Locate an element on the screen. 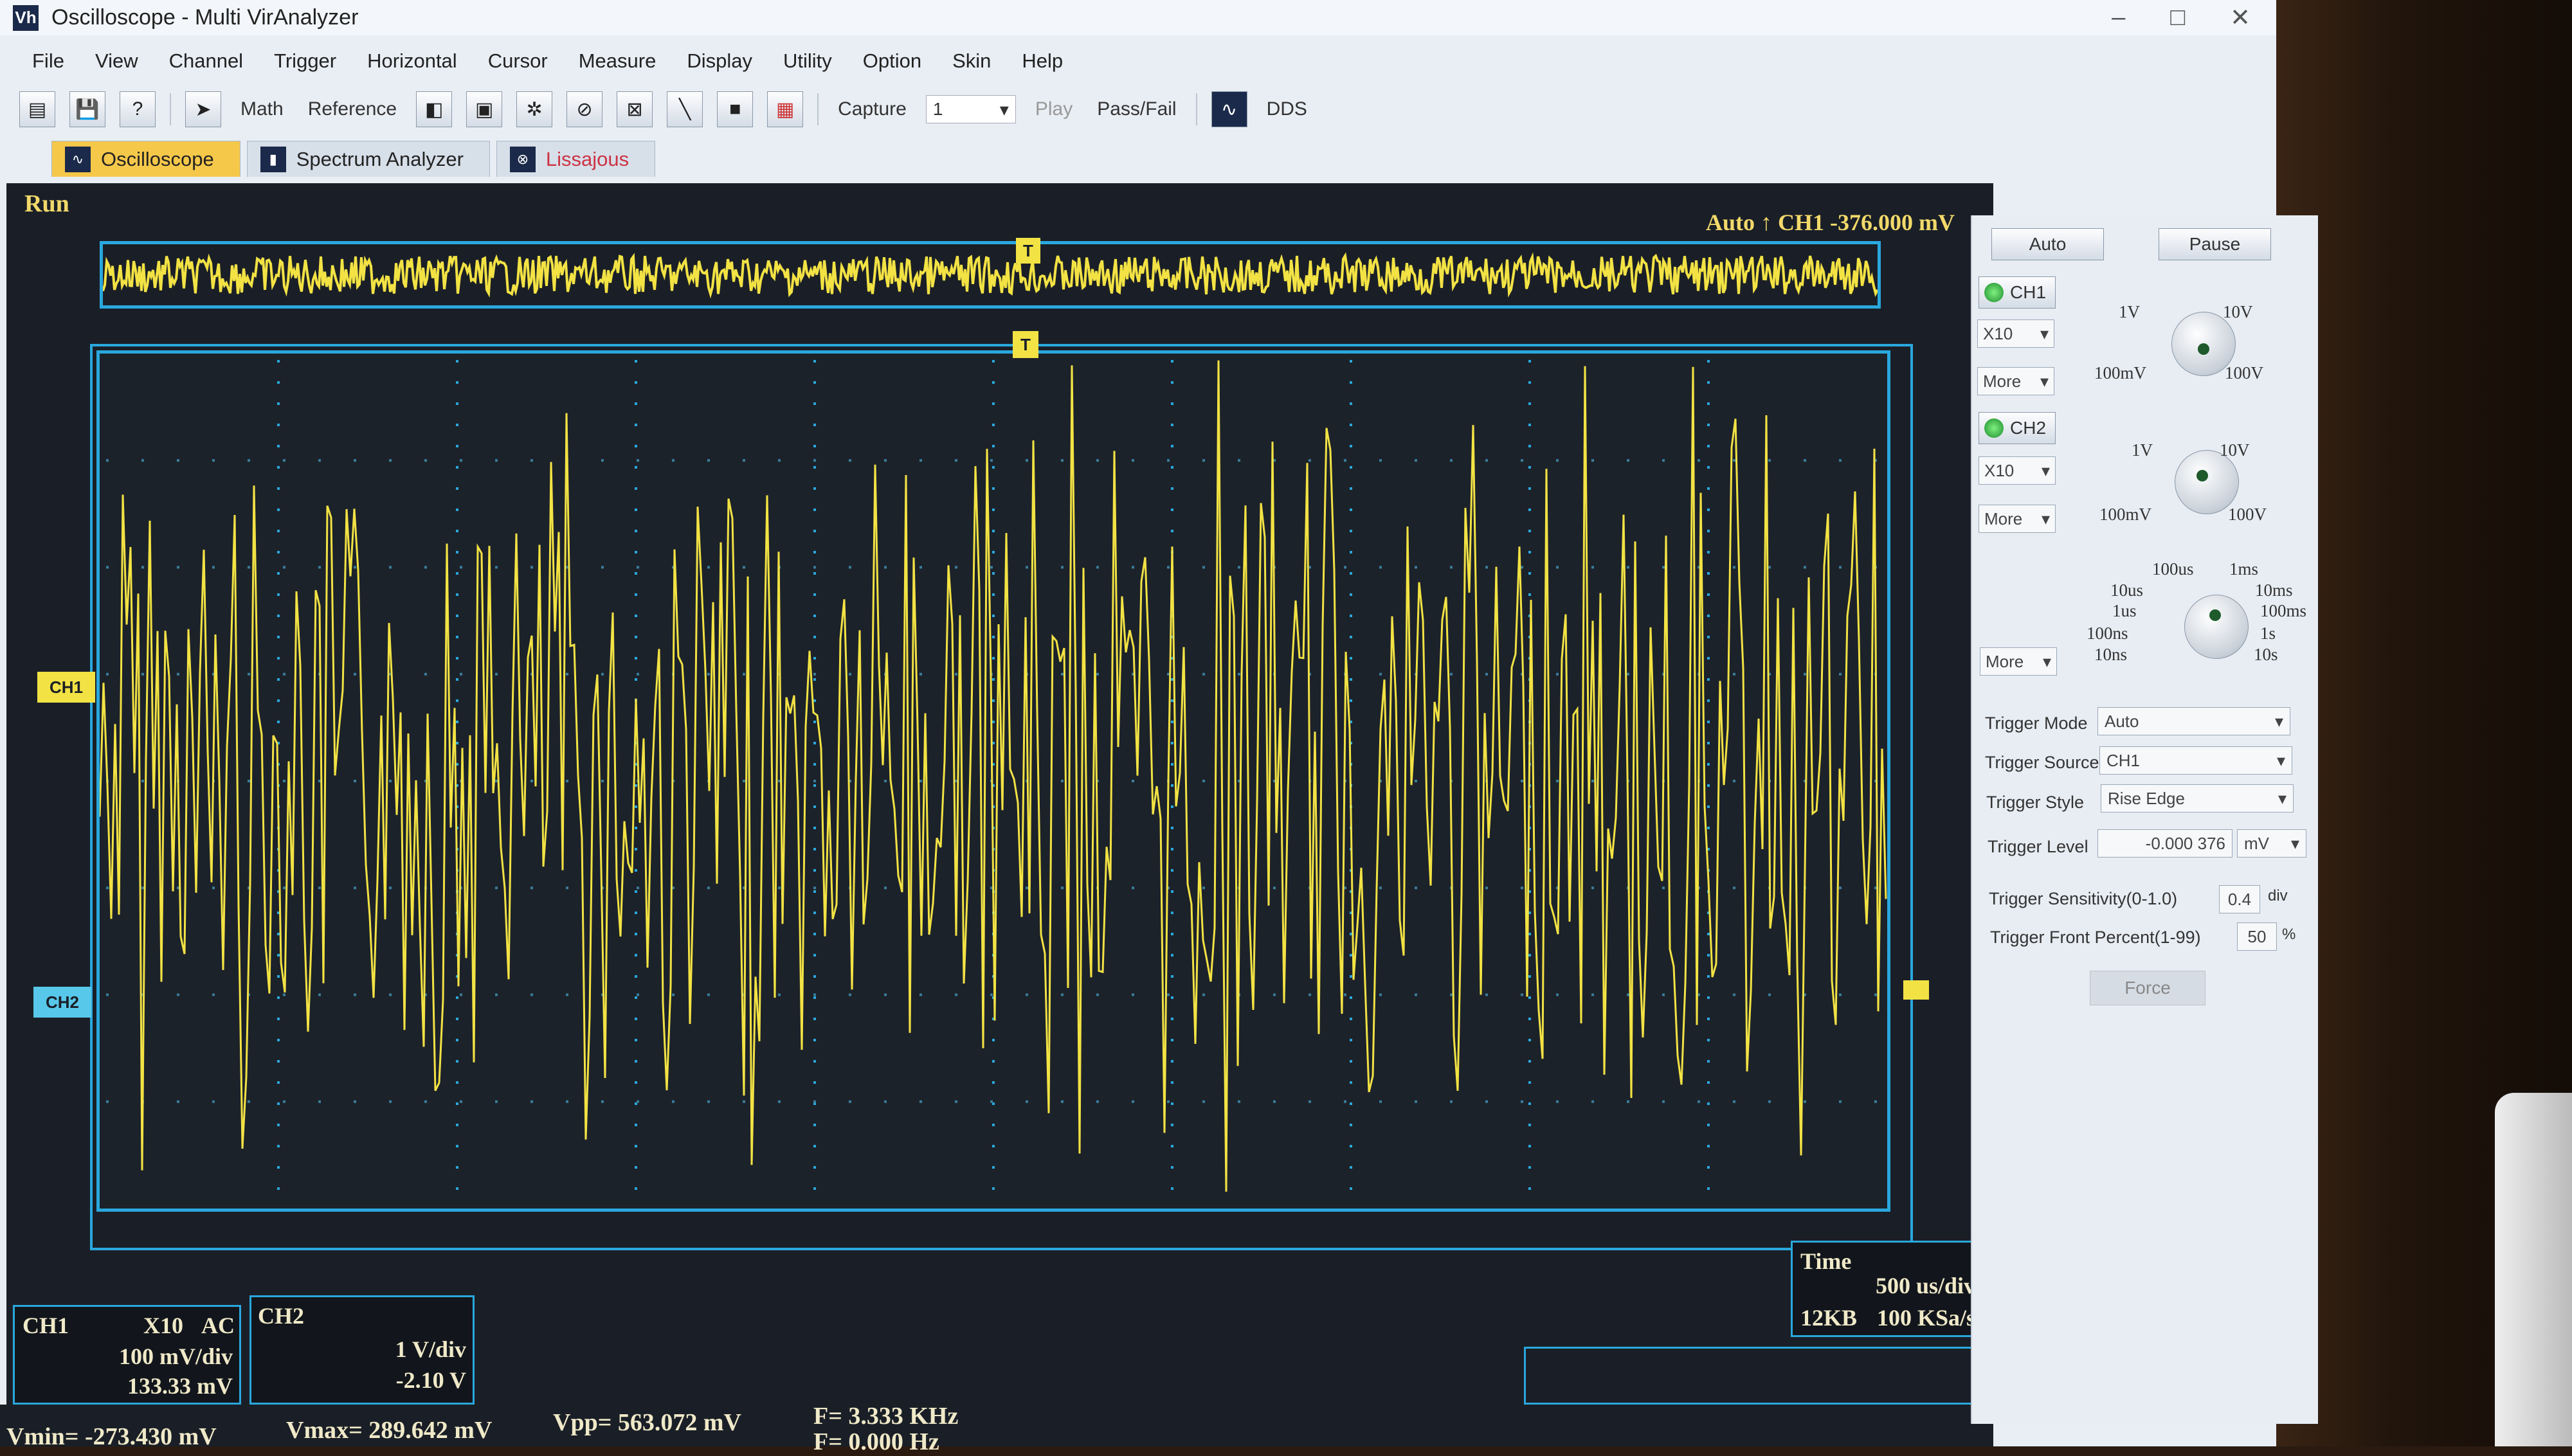  knob-label: 1V is located at coordinates (2142, 450).